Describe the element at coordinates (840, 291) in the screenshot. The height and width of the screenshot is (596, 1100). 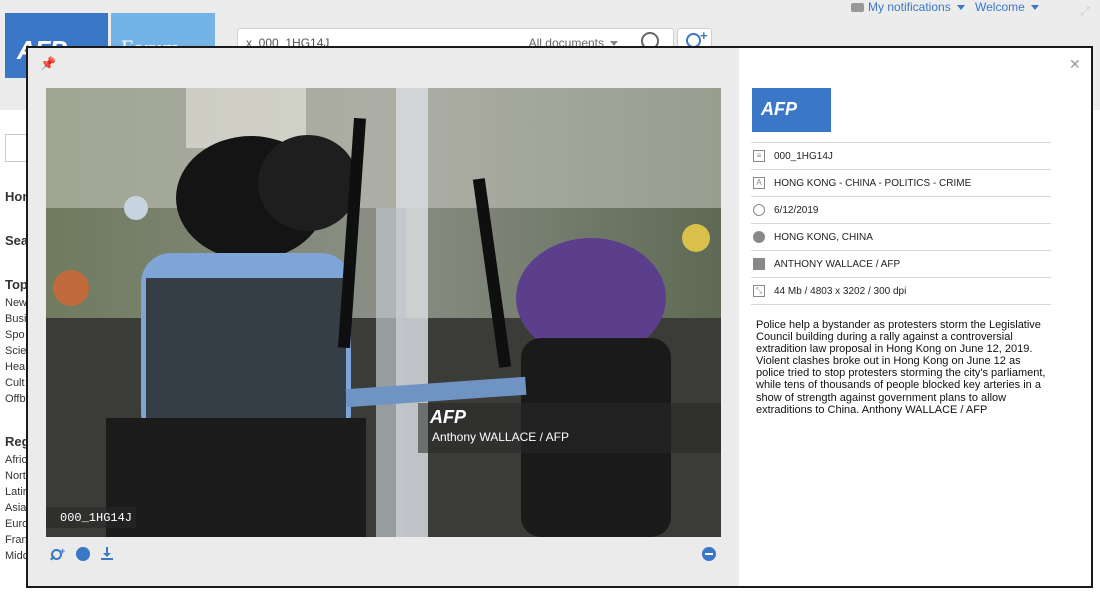
I see `meta-filesize: 44 Mb / 4803 x 3202 / 300 dpi` at that location.